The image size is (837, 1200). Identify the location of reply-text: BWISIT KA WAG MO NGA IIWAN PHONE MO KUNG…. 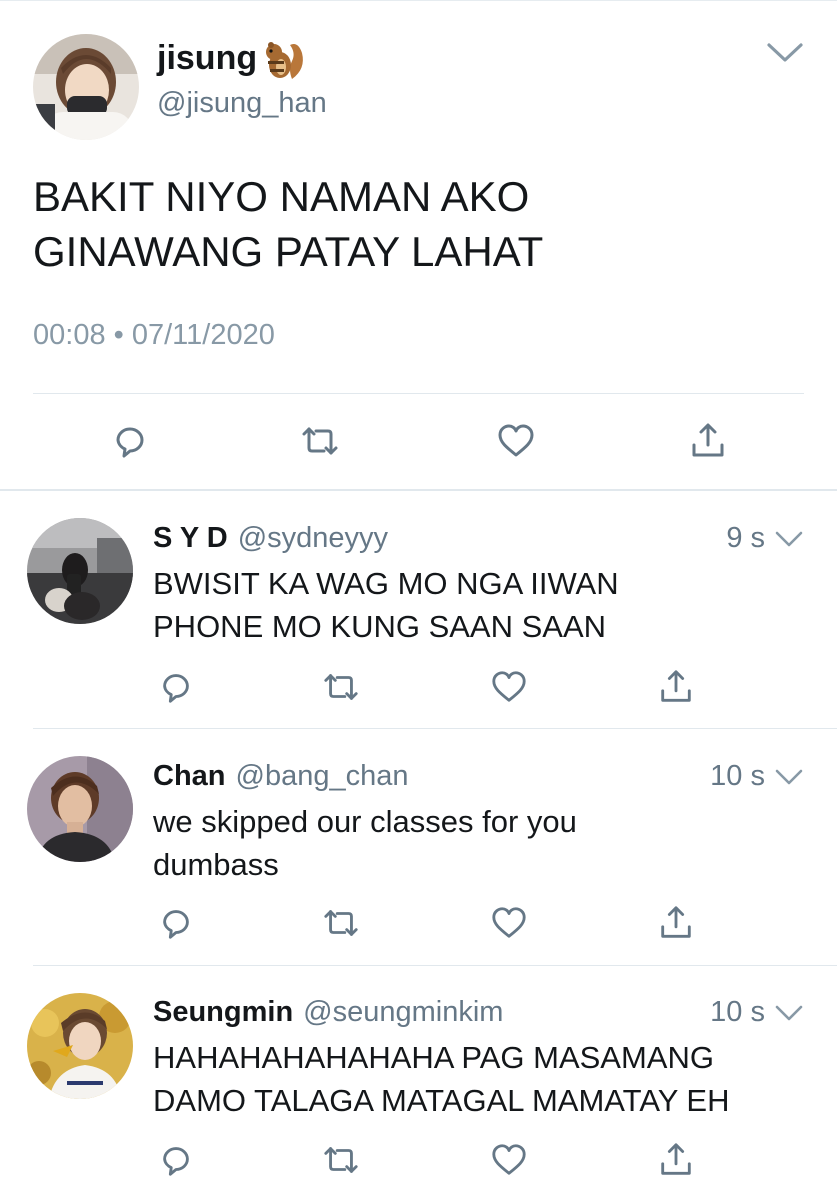
(483, 605).